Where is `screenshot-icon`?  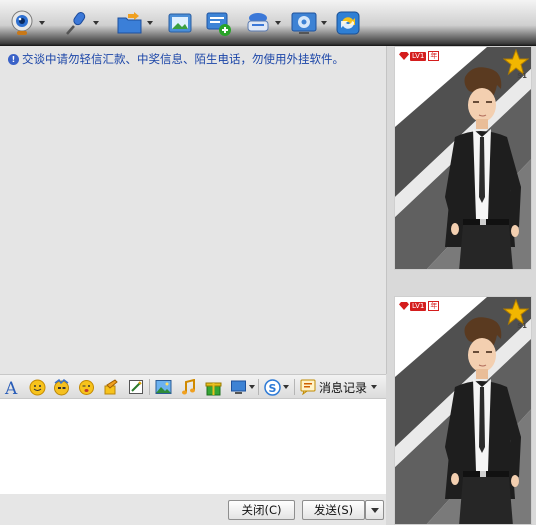 screenshot-icon is located at coordinates (136, 387).